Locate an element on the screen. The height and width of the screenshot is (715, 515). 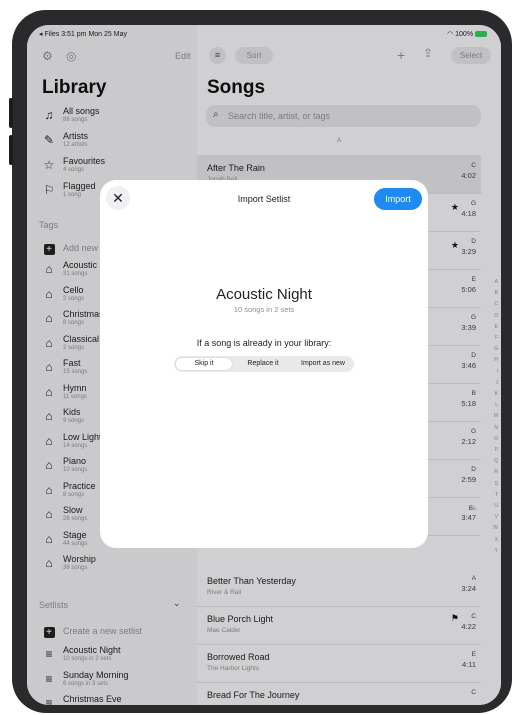
hardware-button-top is located at coordinates (11, 113).